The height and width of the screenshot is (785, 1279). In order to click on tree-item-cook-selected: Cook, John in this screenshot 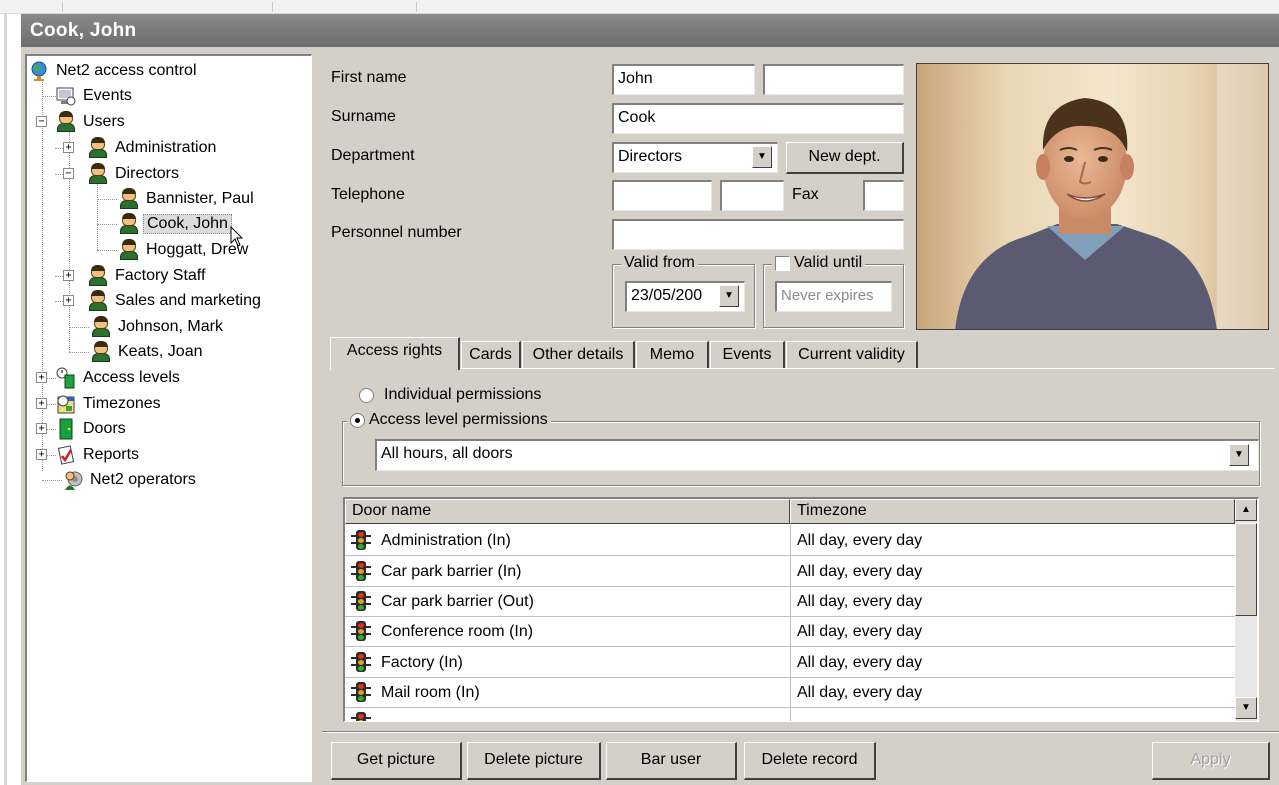, I will do `click(175, 224)`.